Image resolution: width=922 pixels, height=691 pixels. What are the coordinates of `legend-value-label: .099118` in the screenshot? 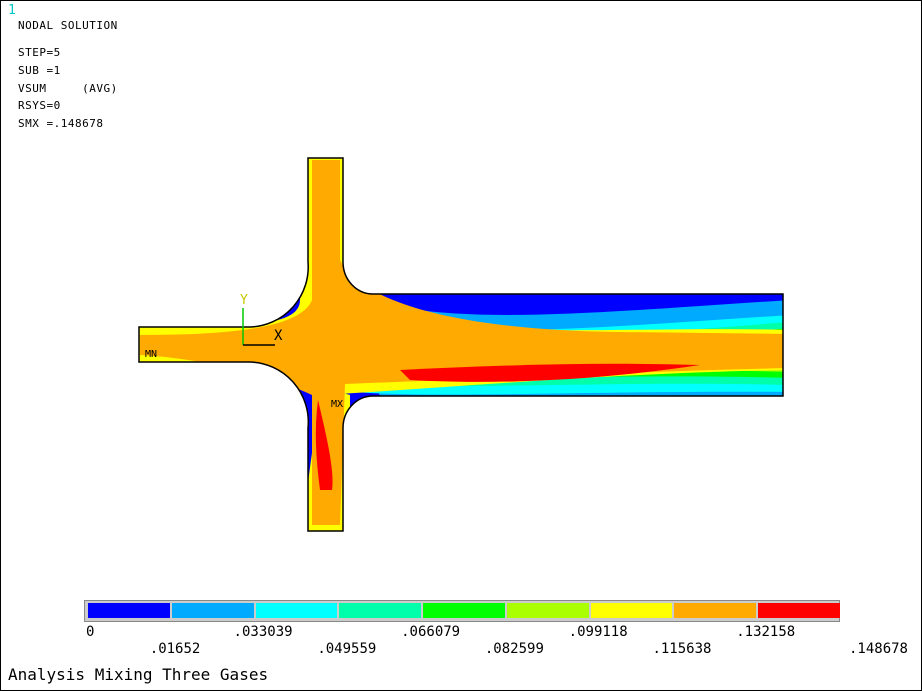 It's located at (598, 632).